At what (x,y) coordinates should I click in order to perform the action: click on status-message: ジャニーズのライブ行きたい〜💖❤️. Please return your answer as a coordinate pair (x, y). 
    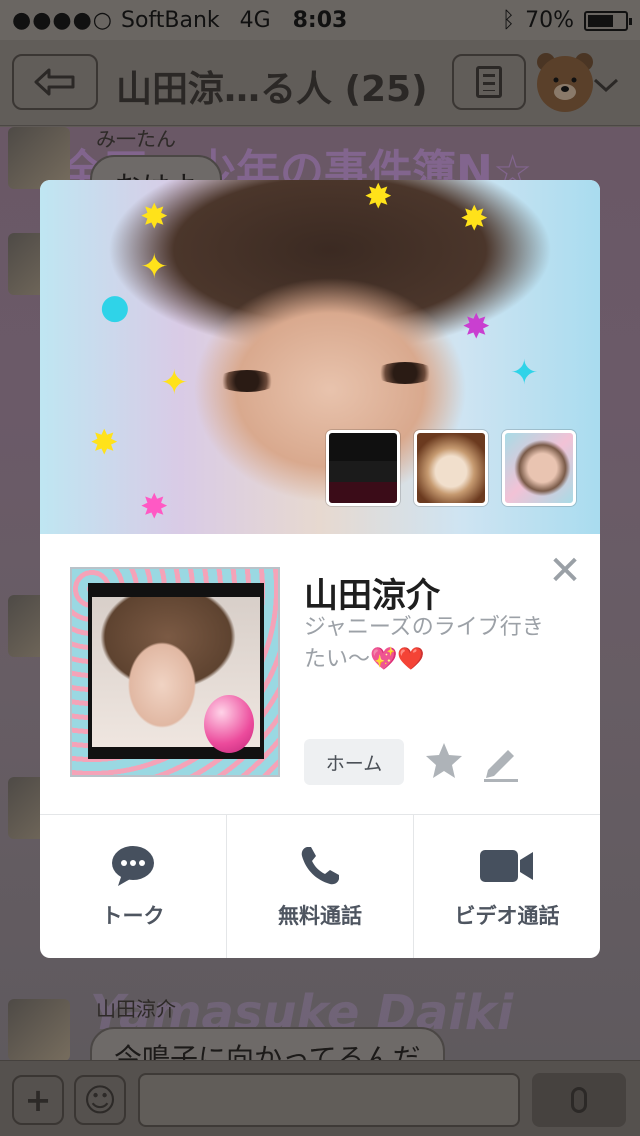
    Looking at the image, I should click on (429, 644).